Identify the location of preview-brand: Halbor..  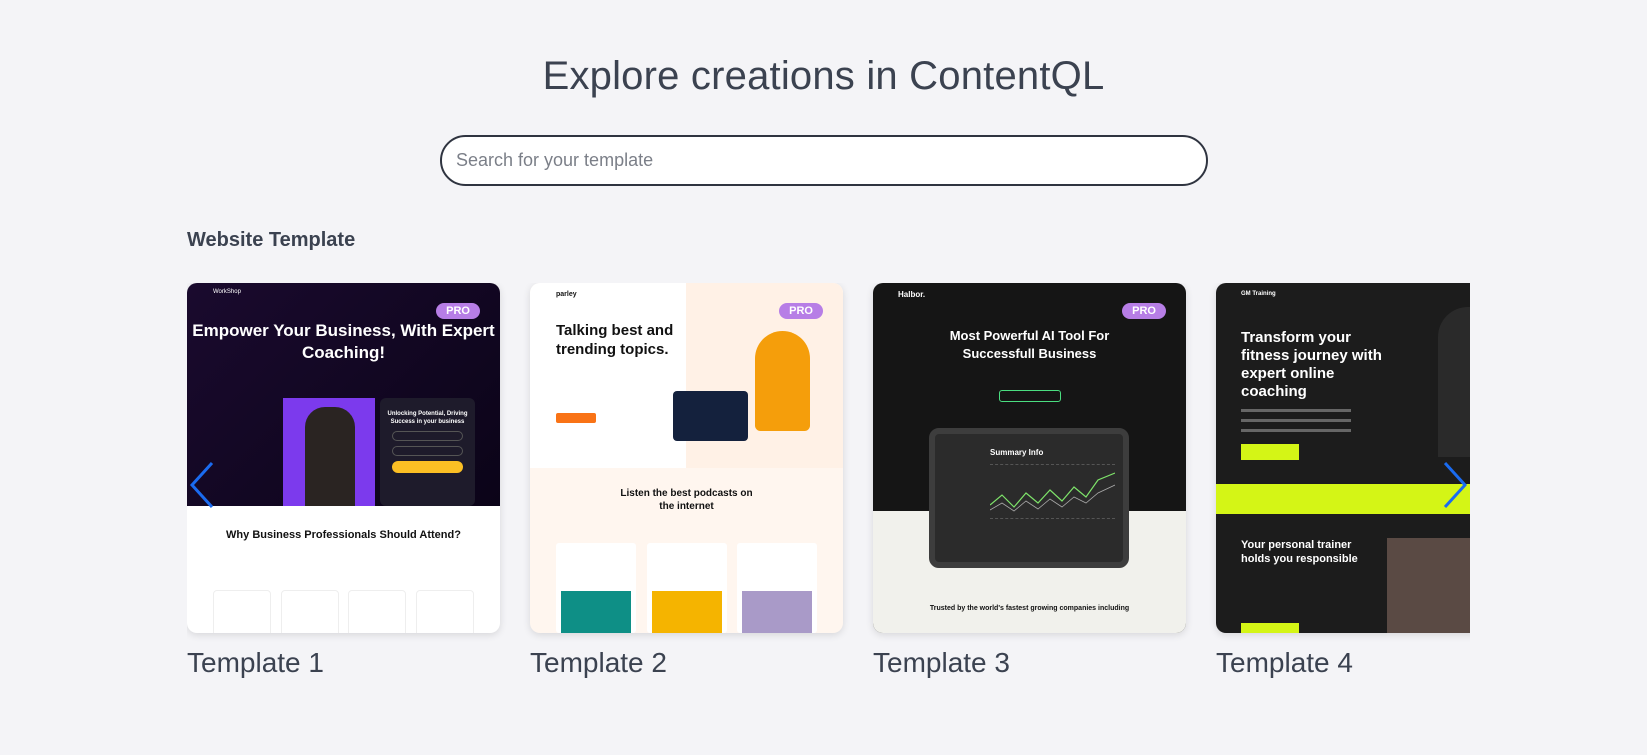
(912, 294).